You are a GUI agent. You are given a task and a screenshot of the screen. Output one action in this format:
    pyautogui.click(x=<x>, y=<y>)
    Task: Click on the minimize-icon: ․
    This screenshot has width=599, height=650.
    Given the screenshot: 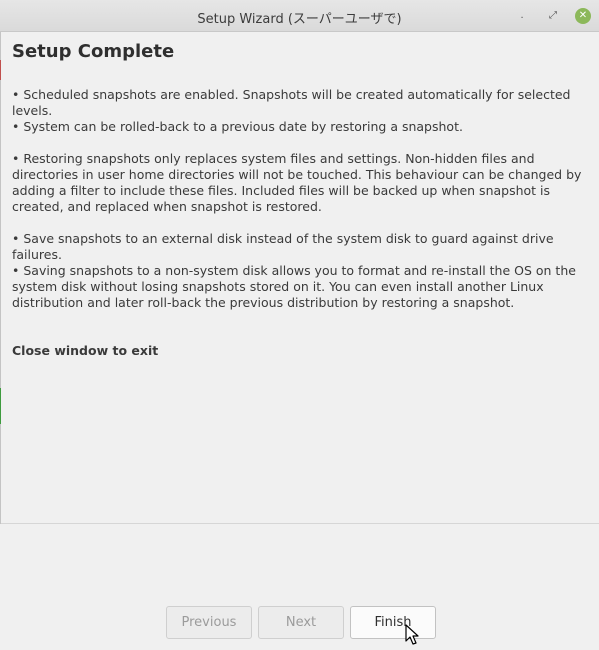 What is the action you would take?
    pyautogui.click(x=522, y=16)
    